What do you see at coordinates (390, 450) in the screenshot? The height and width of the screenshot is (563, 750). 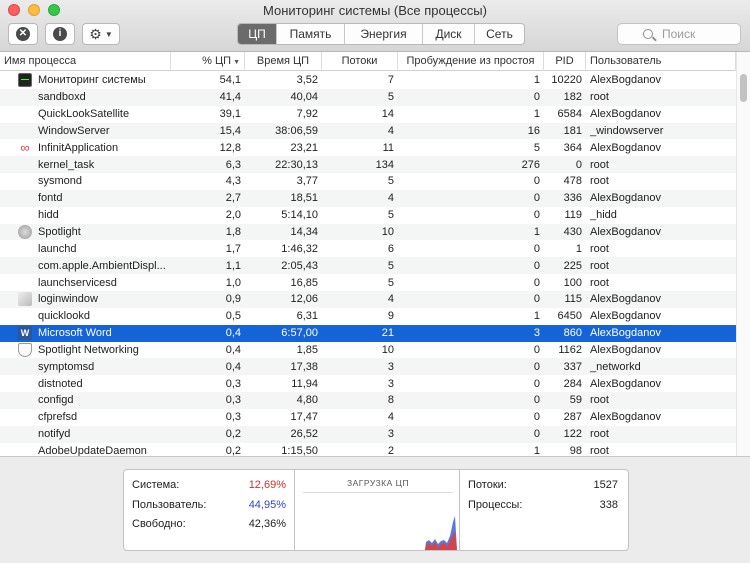 I see `cell-threads: 2` at bounding box center [390, 450].